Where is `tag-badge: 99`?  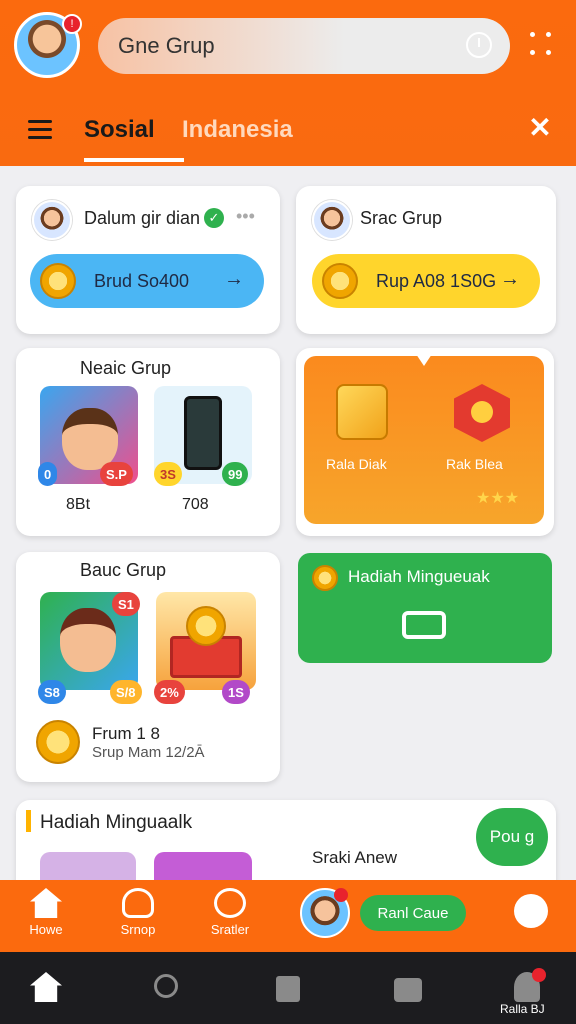 tag-badge: 99 is located at coordinates (235, 474).